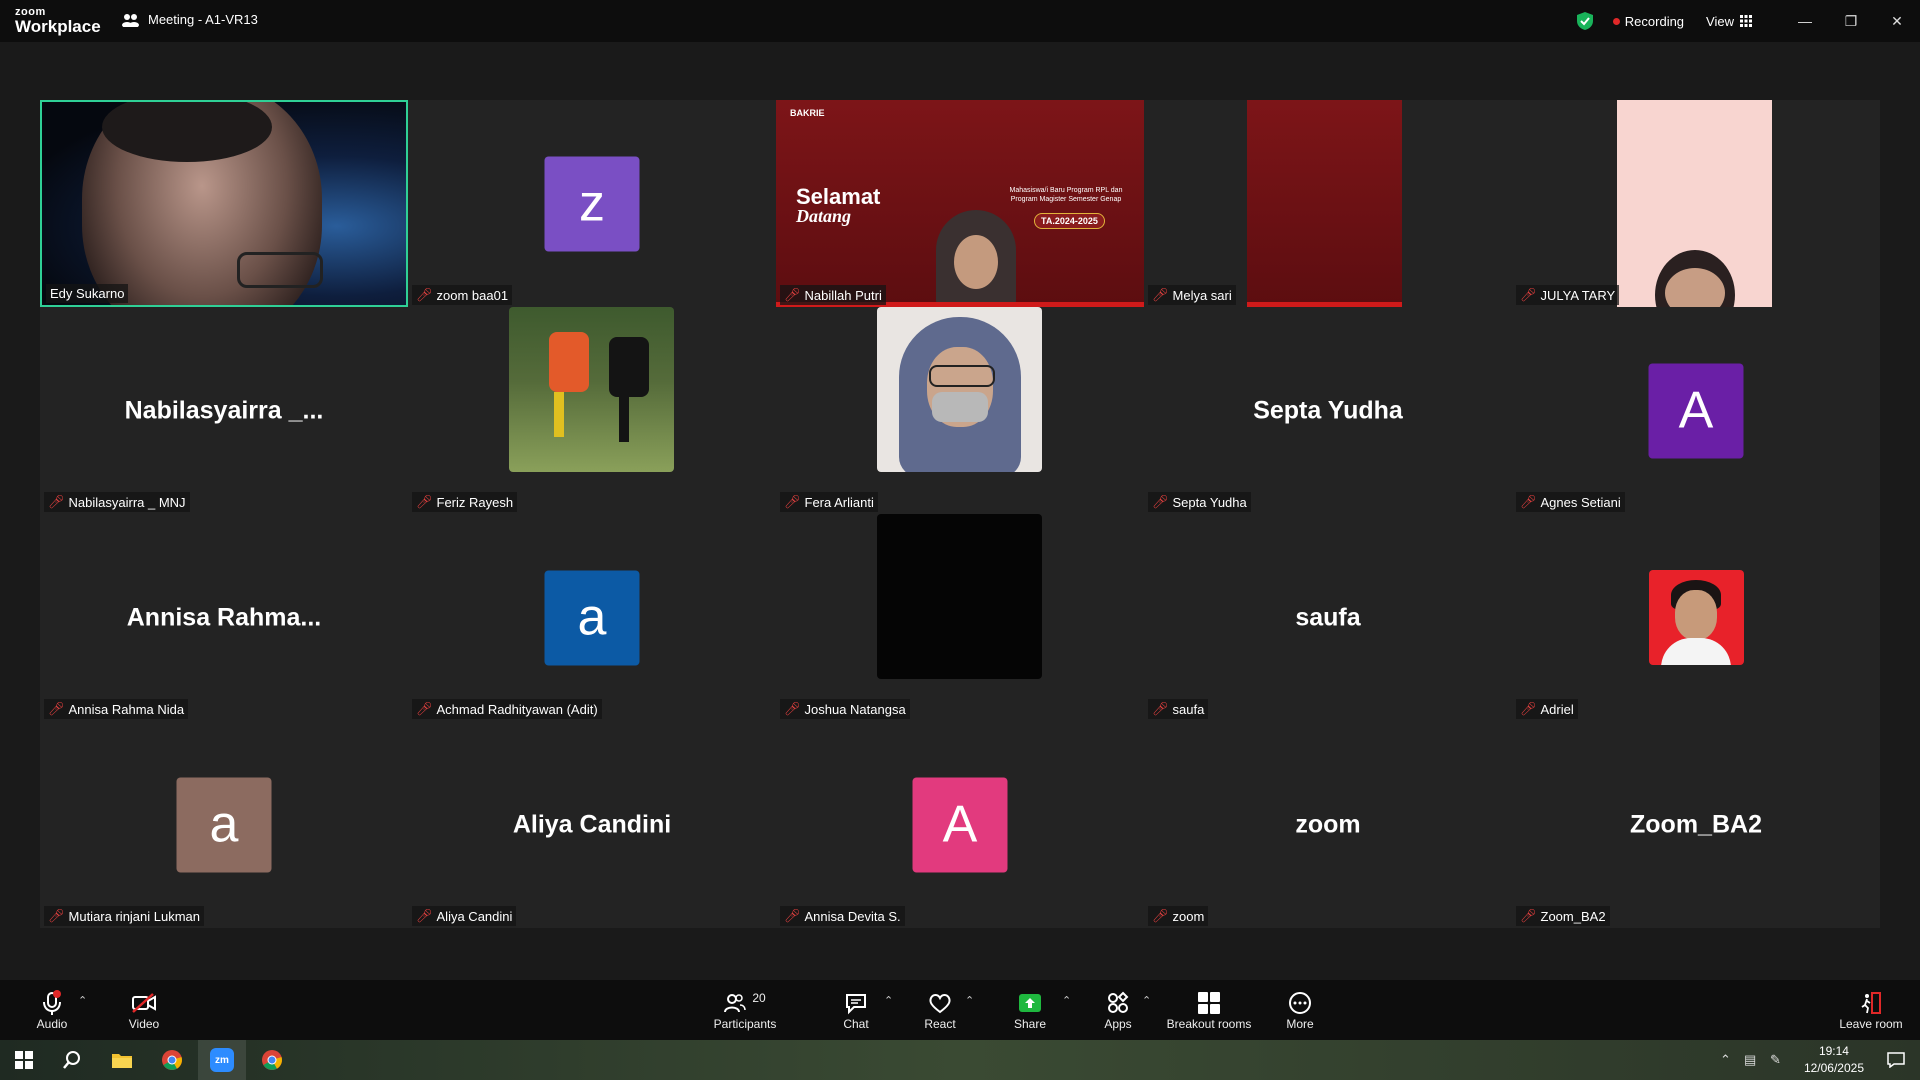 The image size is (1920, 1080). I want to click on audio-button: Audio, so click(52, 1010).